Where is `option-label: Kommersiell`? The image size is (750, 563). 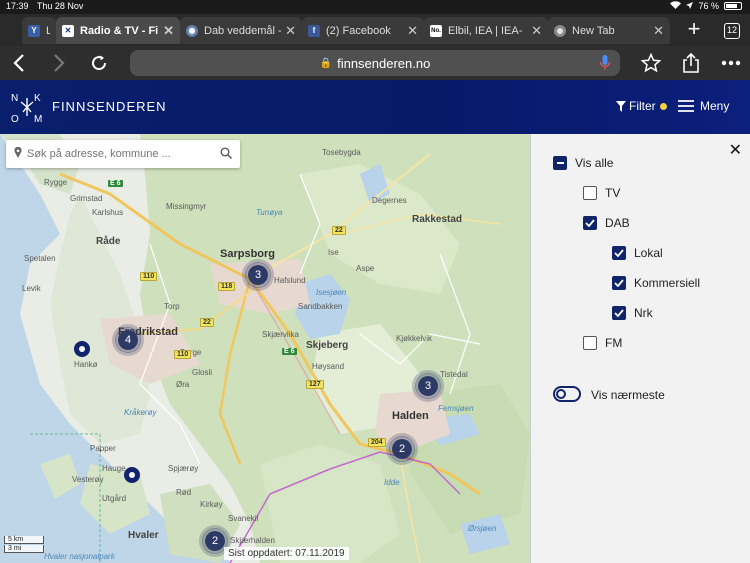
option-label: Kommersiell is located at coordinates (667, 283).